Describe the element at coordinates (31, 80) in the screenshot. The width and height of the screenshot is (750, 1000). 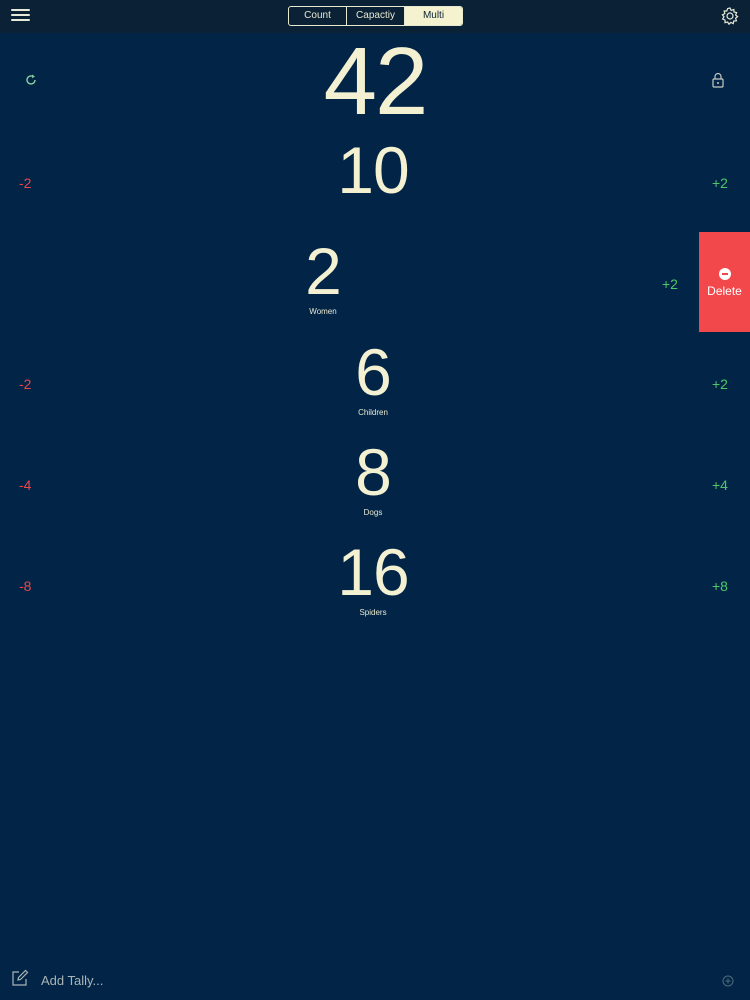
I see `reset-icon` at that location.